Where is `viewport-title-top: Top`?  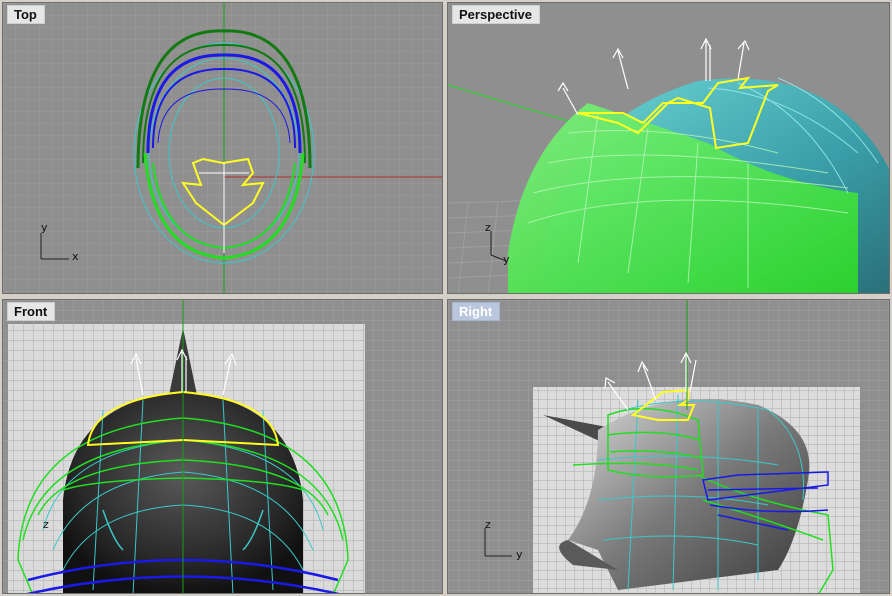
viewport-title-top: Top is located at coordinates (26, 14).